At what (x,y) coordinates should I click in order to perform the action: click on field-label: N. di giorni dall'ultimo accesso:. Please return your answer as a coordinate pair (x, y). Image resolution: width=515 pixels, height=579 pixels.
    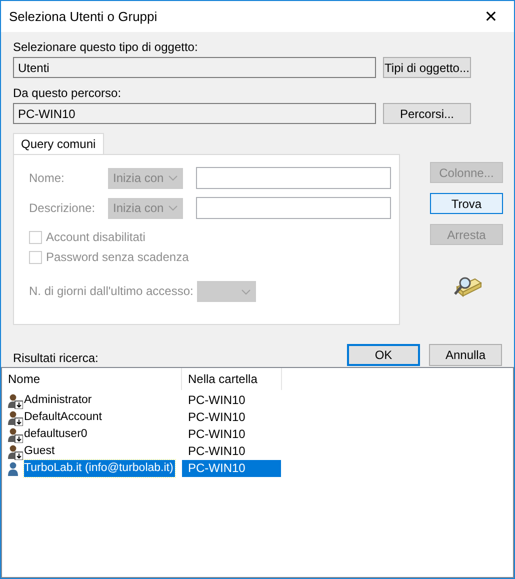
    Looking at the image, I should click on (111, 291).